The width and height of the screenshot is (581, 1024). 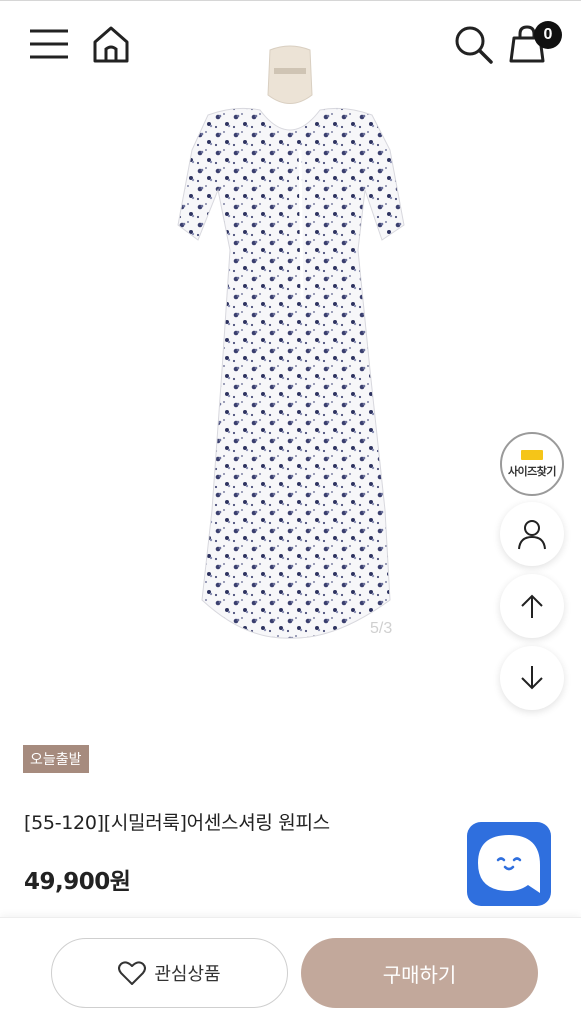 What do you see at coordinates (532, 454) in the screenshot?
I see `size-flag-icon` at bounding box center [532, 454].